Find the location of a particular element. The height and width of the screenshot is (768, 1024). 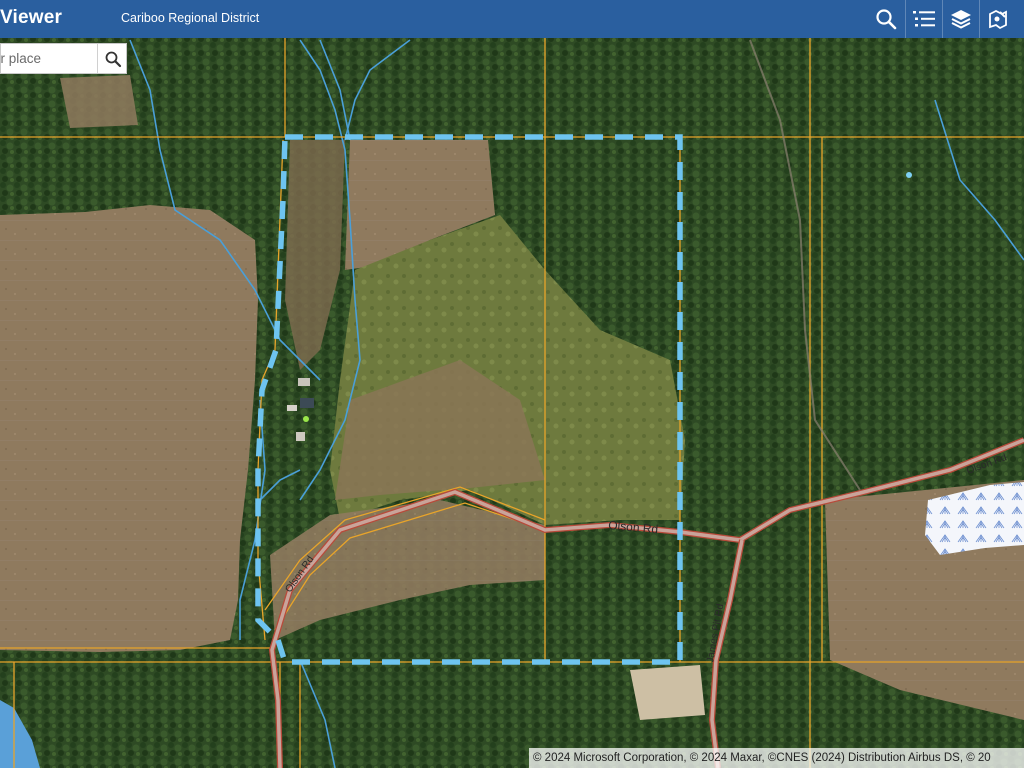

organization-name: Cariboo Regional District is located at coordinates (190, 18).